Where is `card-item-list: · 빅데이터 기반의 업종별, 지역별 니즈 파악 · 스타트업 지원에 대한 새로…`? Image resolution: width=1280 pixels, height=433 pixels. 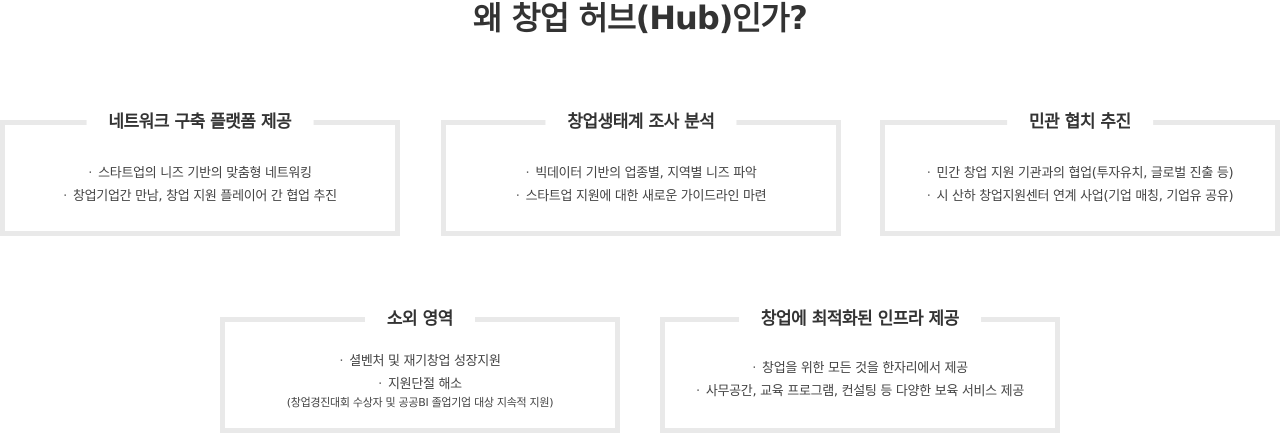
card-item-list: · 빅데이터 기반의 업종별, 지역별 니즈 파악 · 스타트업 지원에 대한 새로… is located at coordinates (641, 185).